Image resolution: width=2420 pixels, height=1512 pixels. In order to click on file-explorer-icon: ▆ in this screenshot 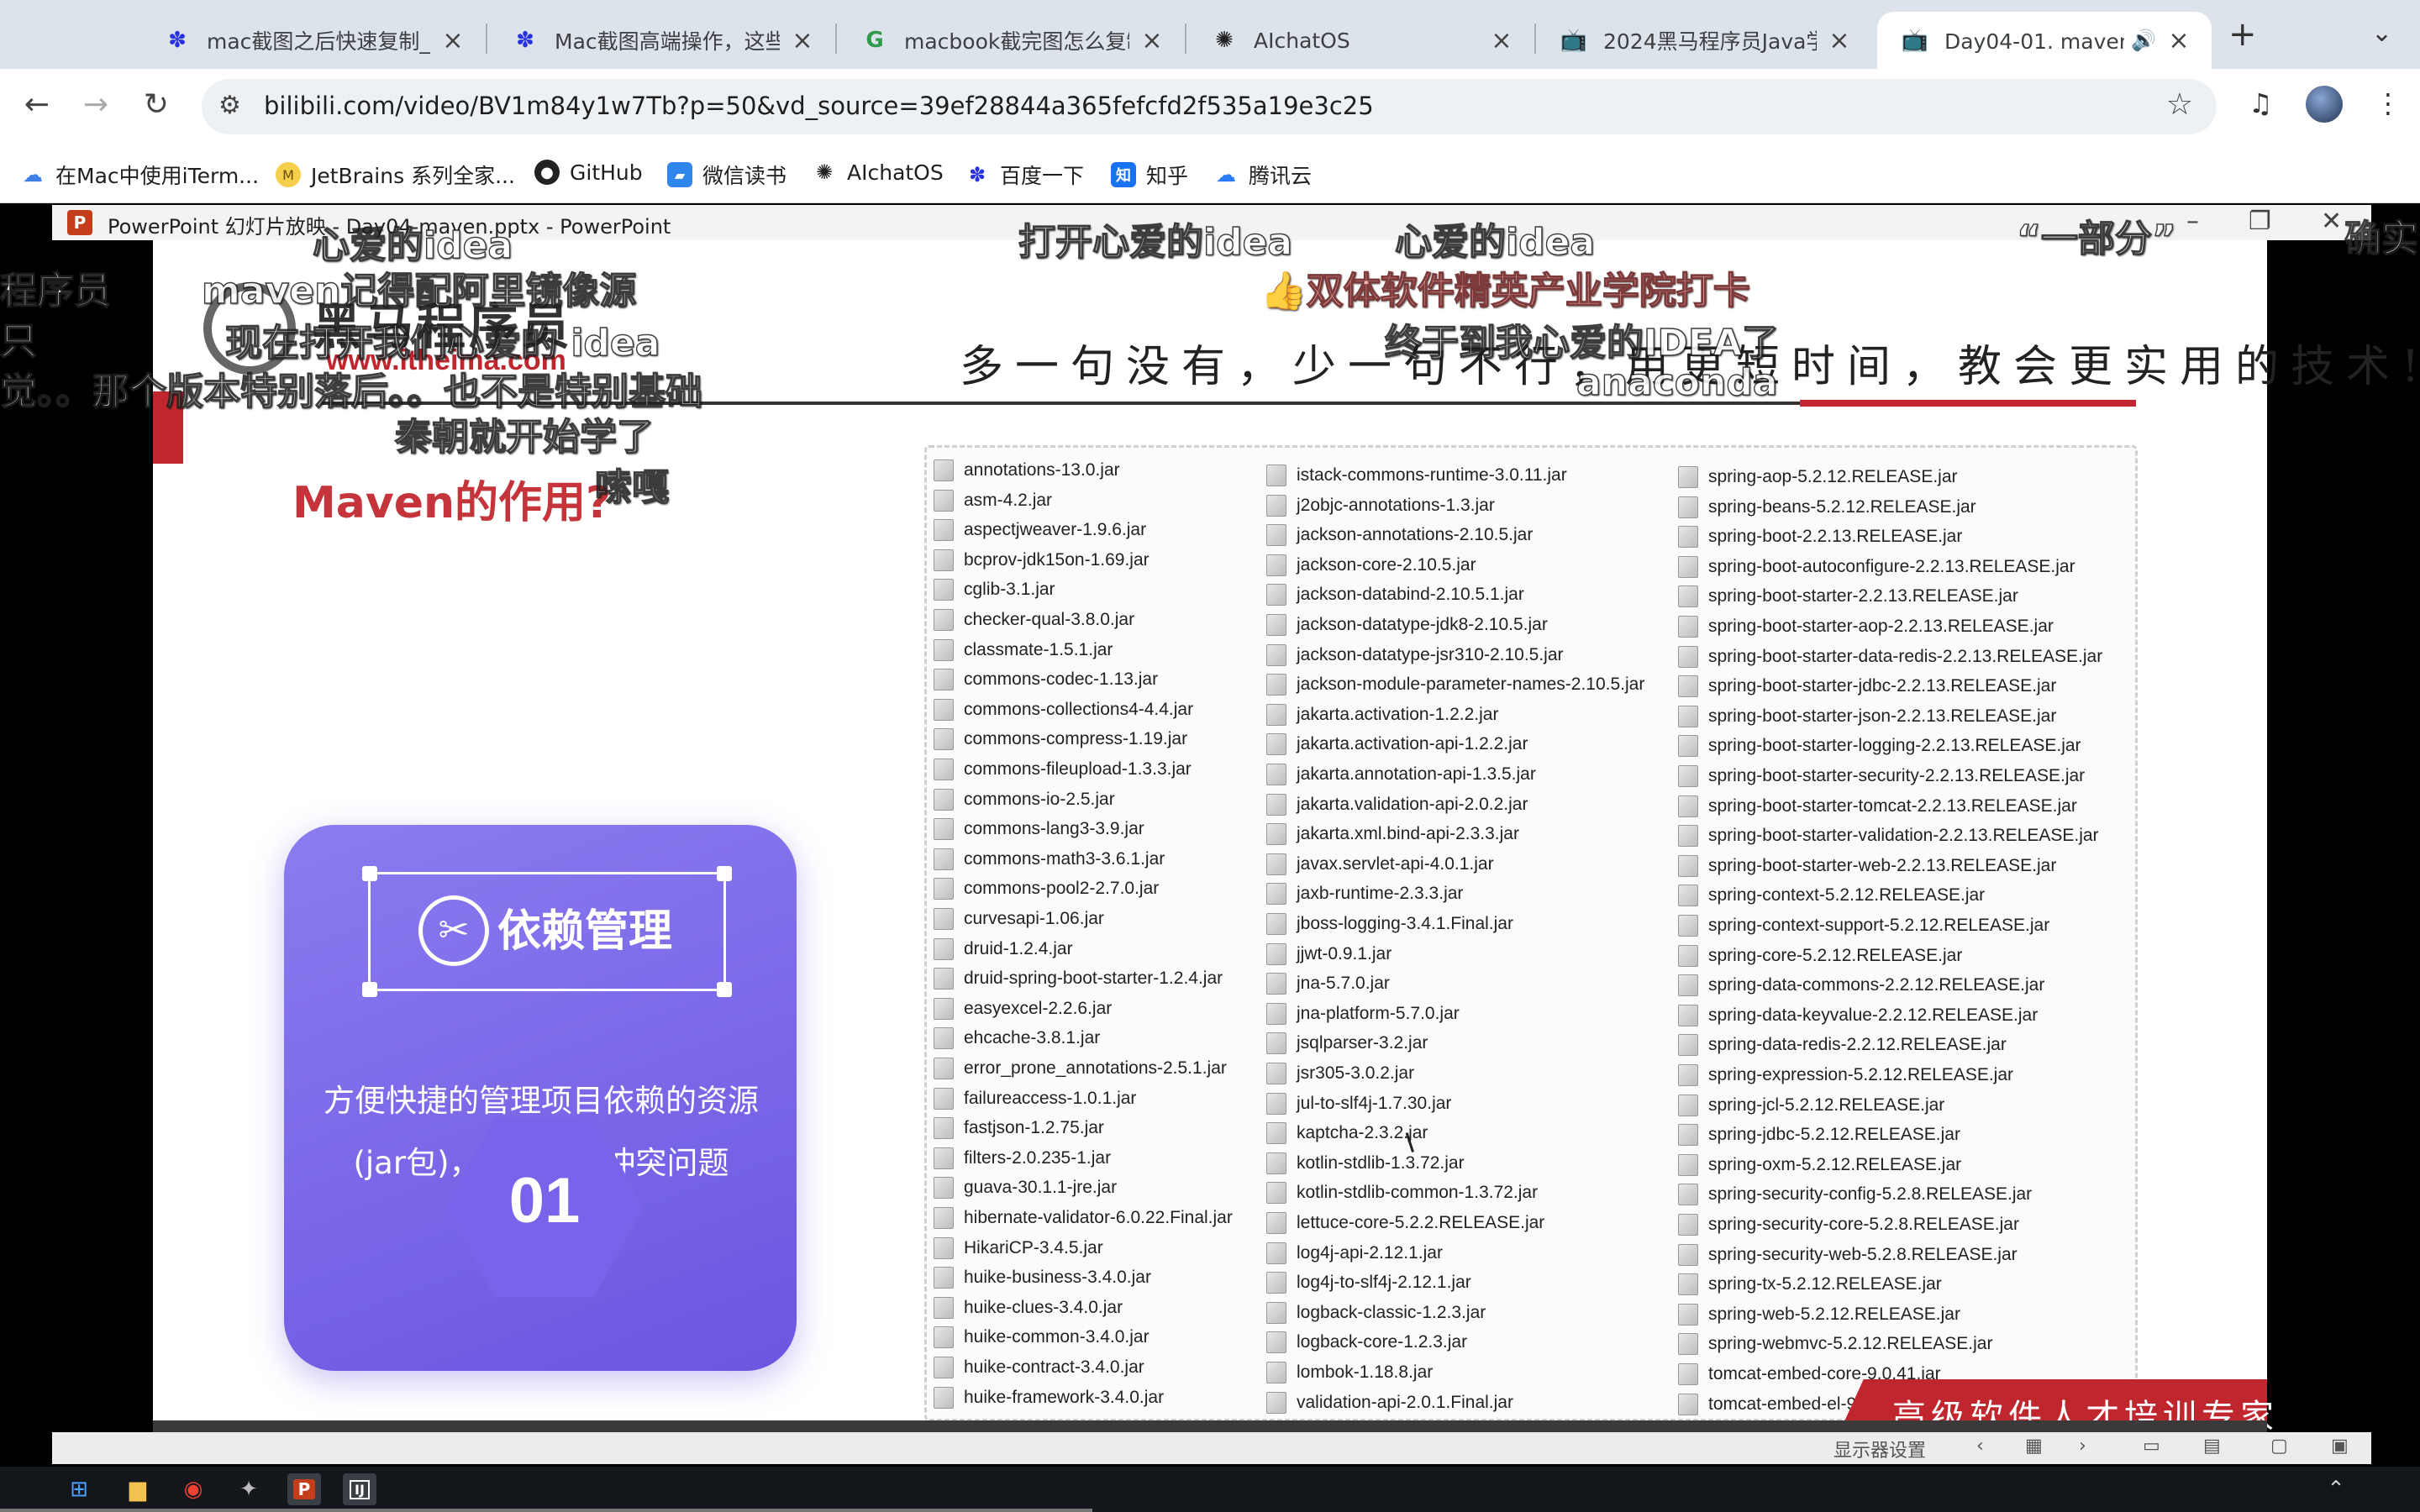, I will do `click(138, 1489)`.